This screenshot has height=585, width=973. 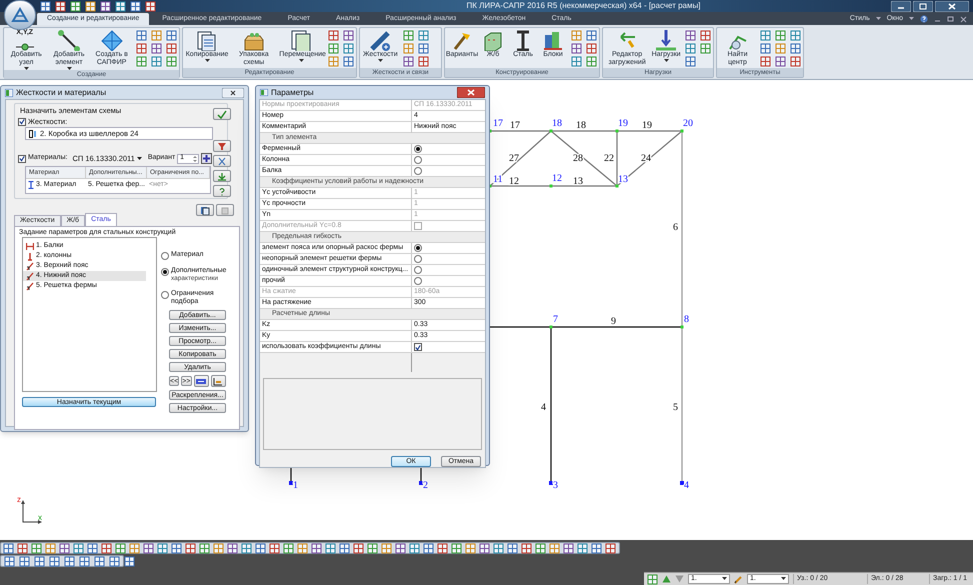 What do you see at coordinates (543, 407) in the screenshot?
I see `element-number: 4` at bounding box center [543, 407].